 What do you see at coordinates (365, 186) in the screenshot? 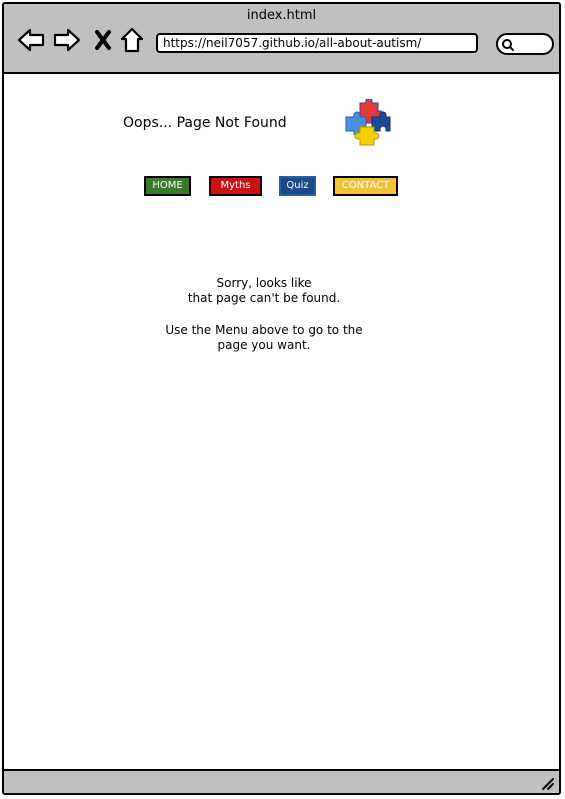
I see `menu-contact-button: CONTACT` at bounding box center [365, 186].